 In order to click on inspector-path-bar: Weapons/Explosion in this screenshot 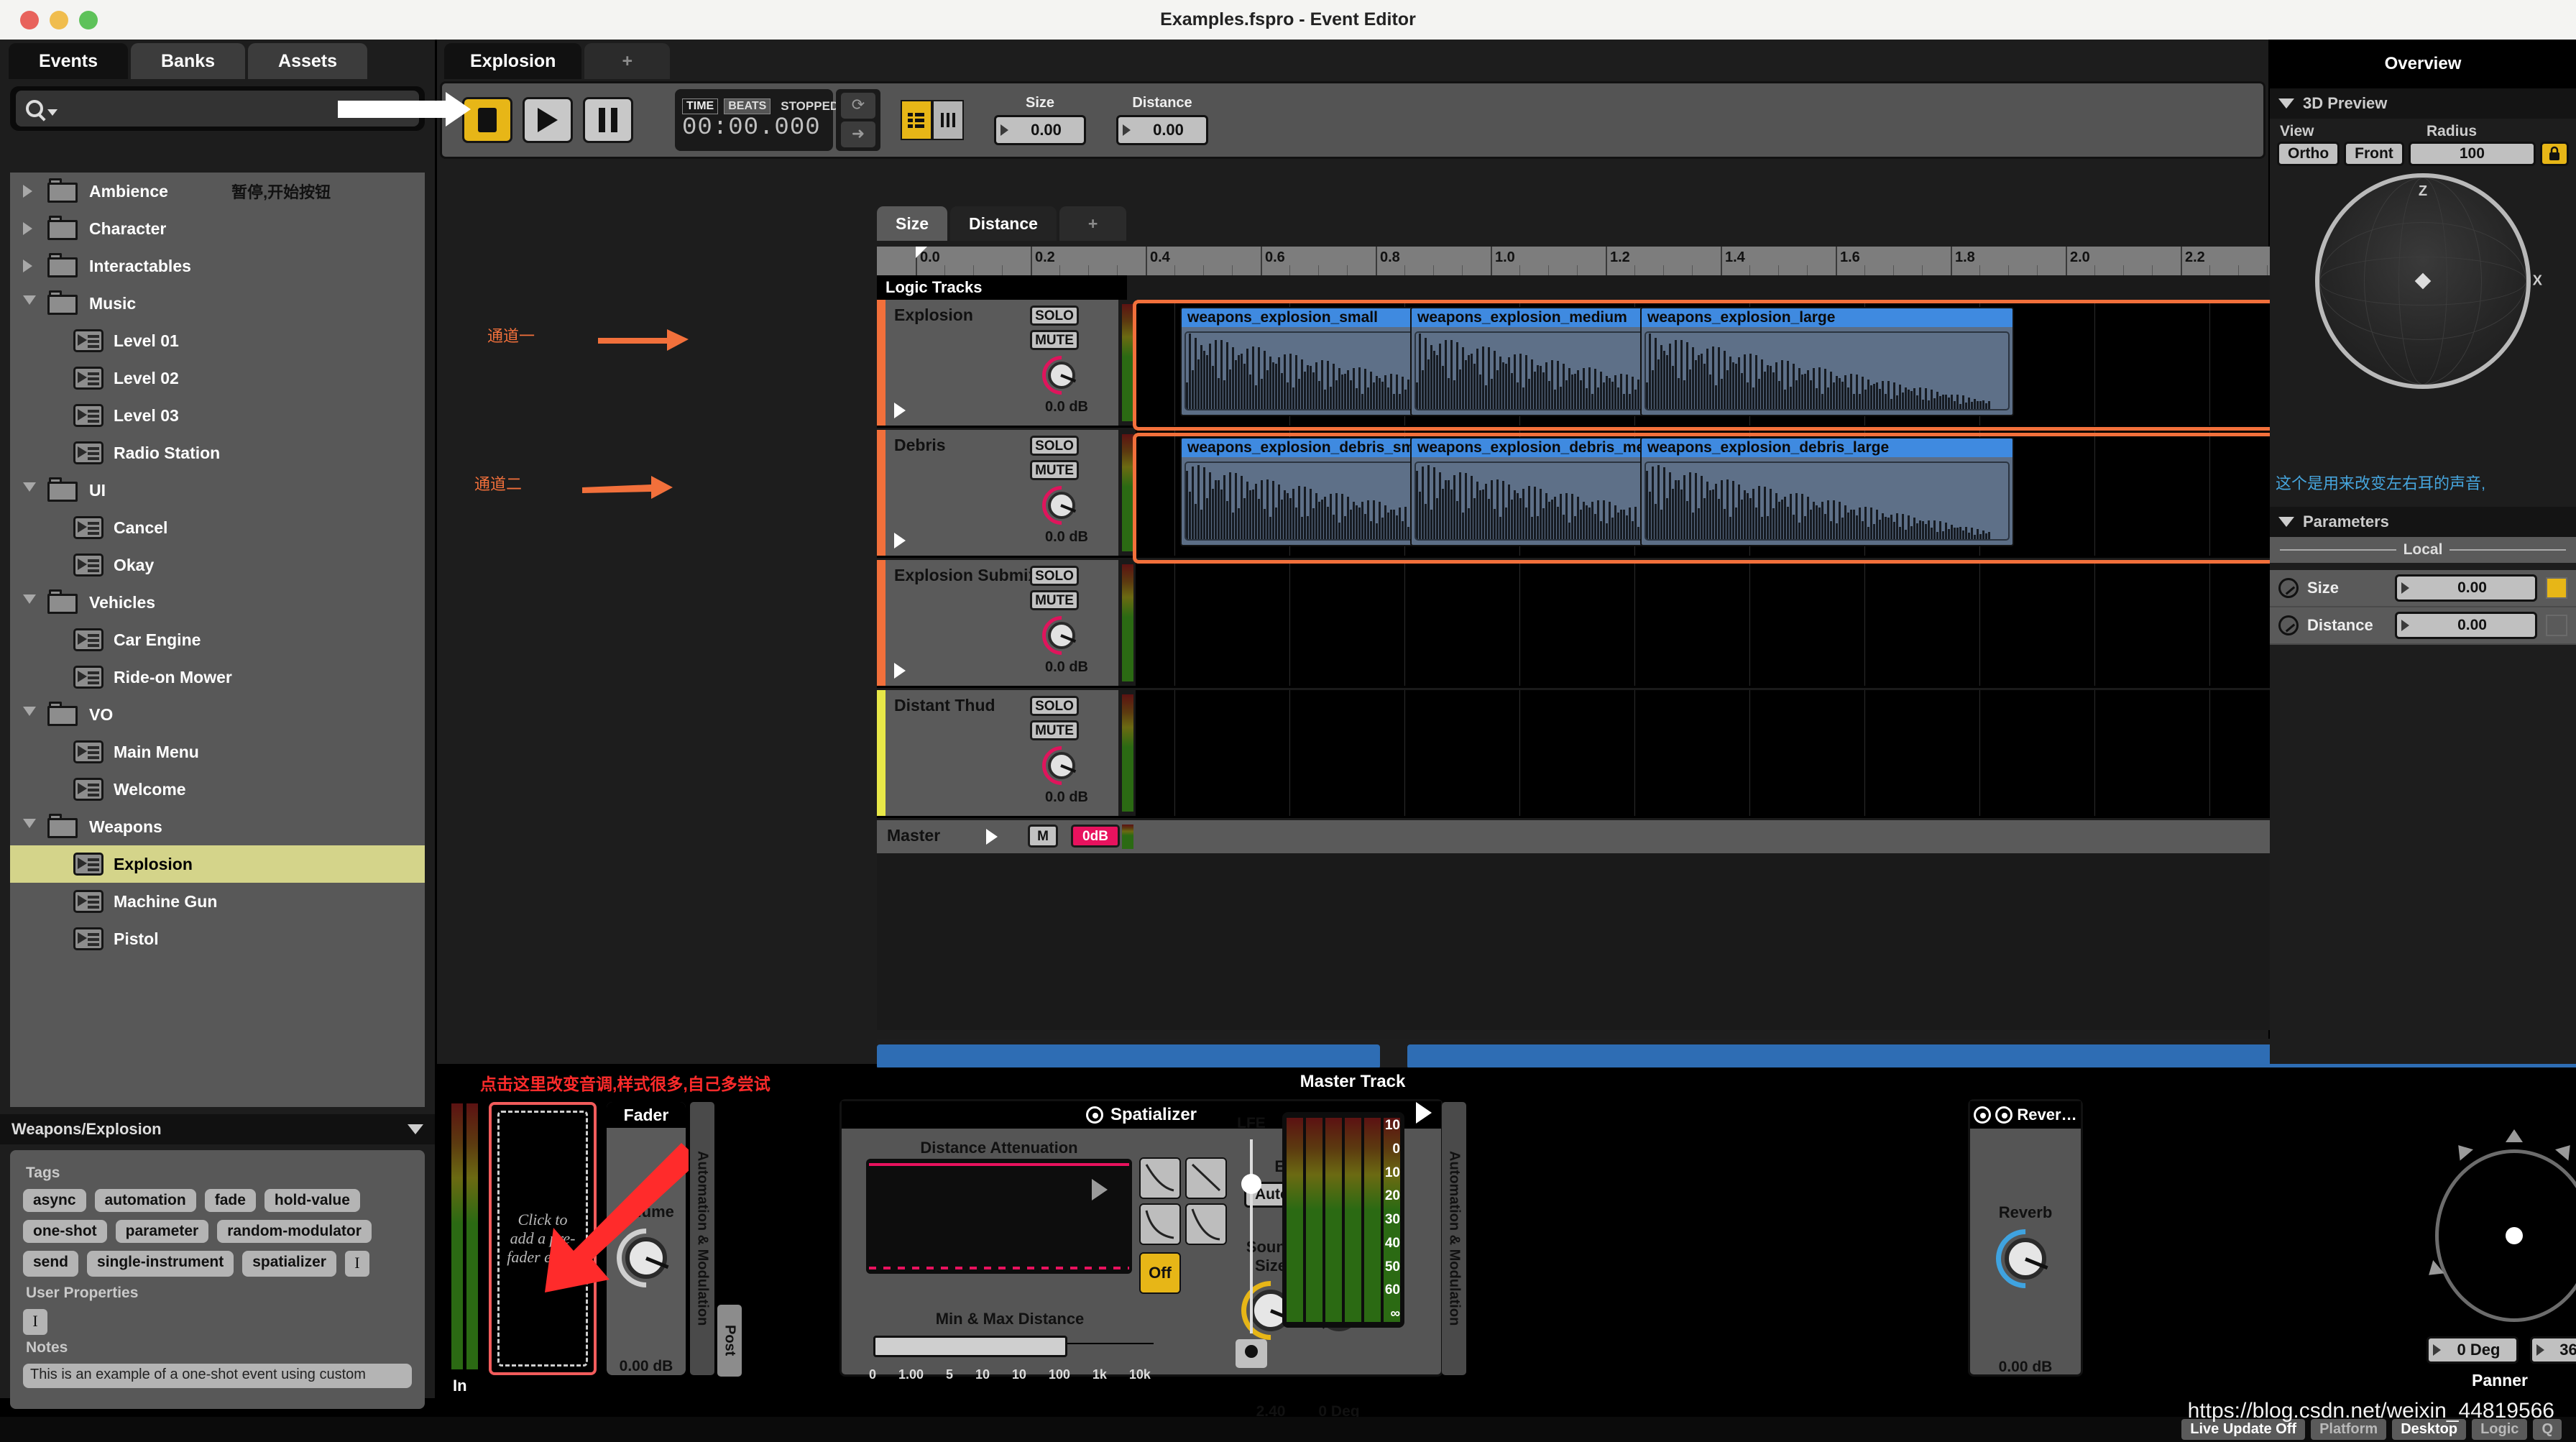, I will do `click(217, 1129)`.